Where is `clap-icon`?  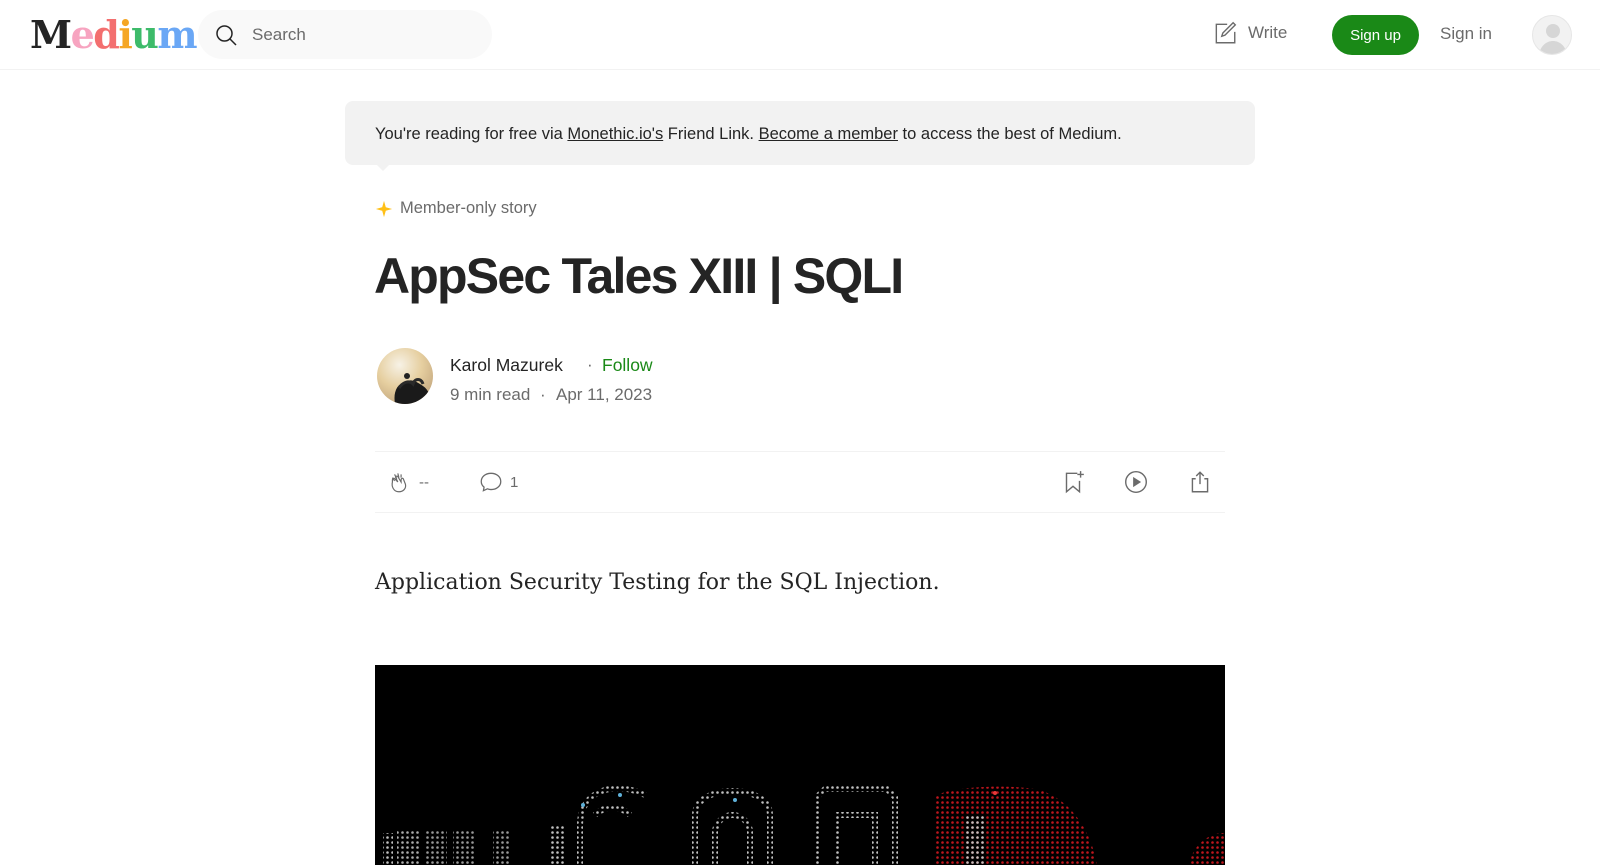 clap-icon is located at coordinates (399, 483).